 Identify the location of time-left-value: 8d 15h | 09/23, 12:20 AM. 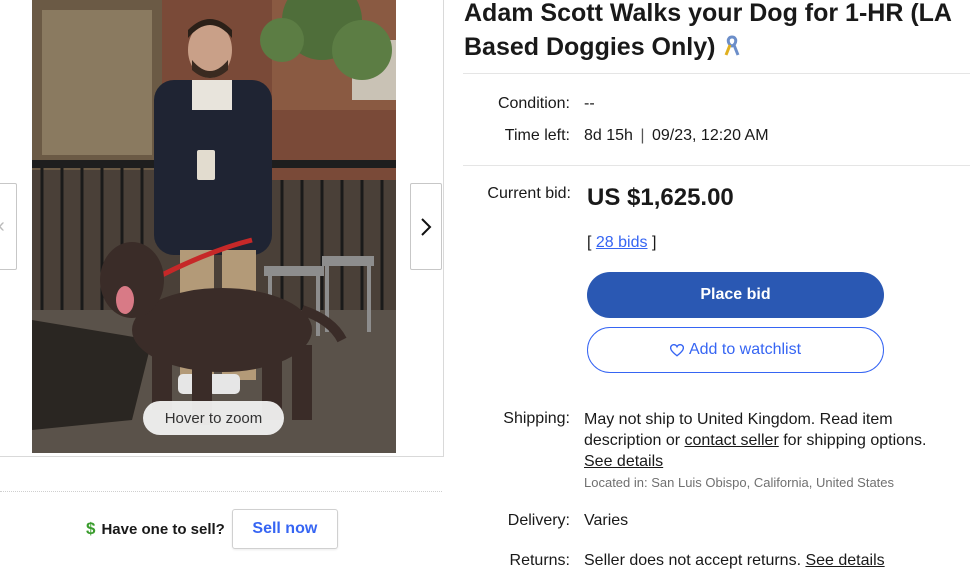
(676, 136).